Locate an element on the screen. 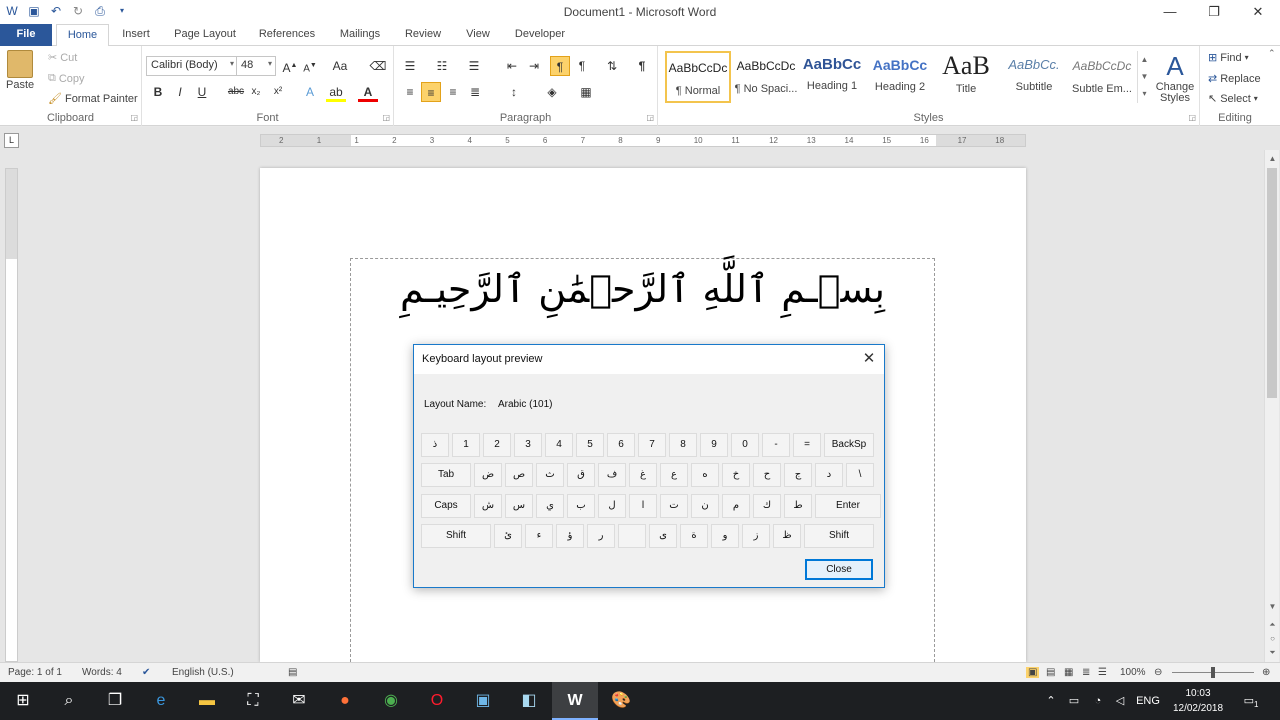  font-size-combo: 48 ▾ is located at coordinates (256, 66).